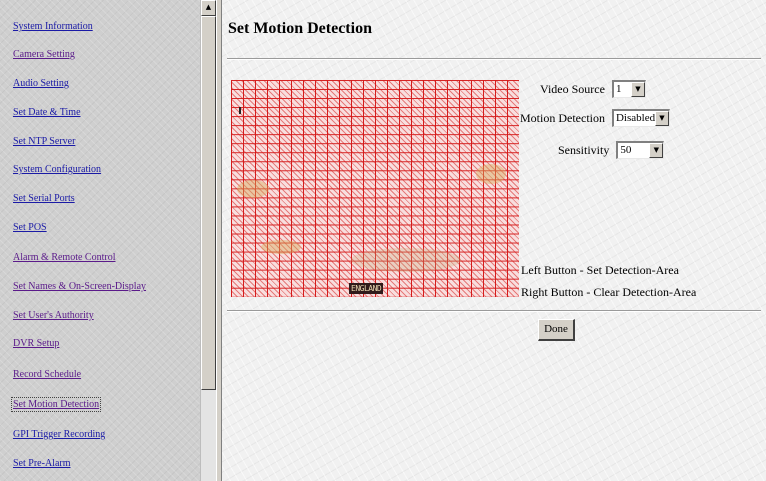 The width and height of the screenshot is (766, 481). Describe the element at coordinates (626, 150) in the screenshot. I see `sensitivity-value: 50` at that location.